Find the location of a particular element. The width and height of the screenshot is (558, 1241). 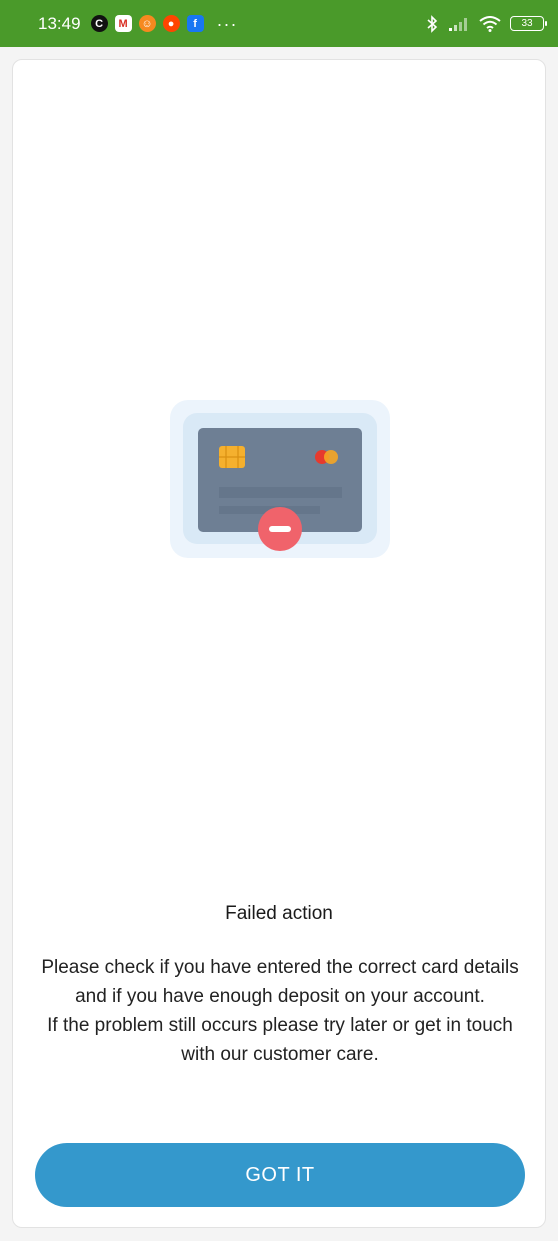

status-bar: 13:49 C M ☺ ● f ··· 33 is located at coordinates (279, 23).